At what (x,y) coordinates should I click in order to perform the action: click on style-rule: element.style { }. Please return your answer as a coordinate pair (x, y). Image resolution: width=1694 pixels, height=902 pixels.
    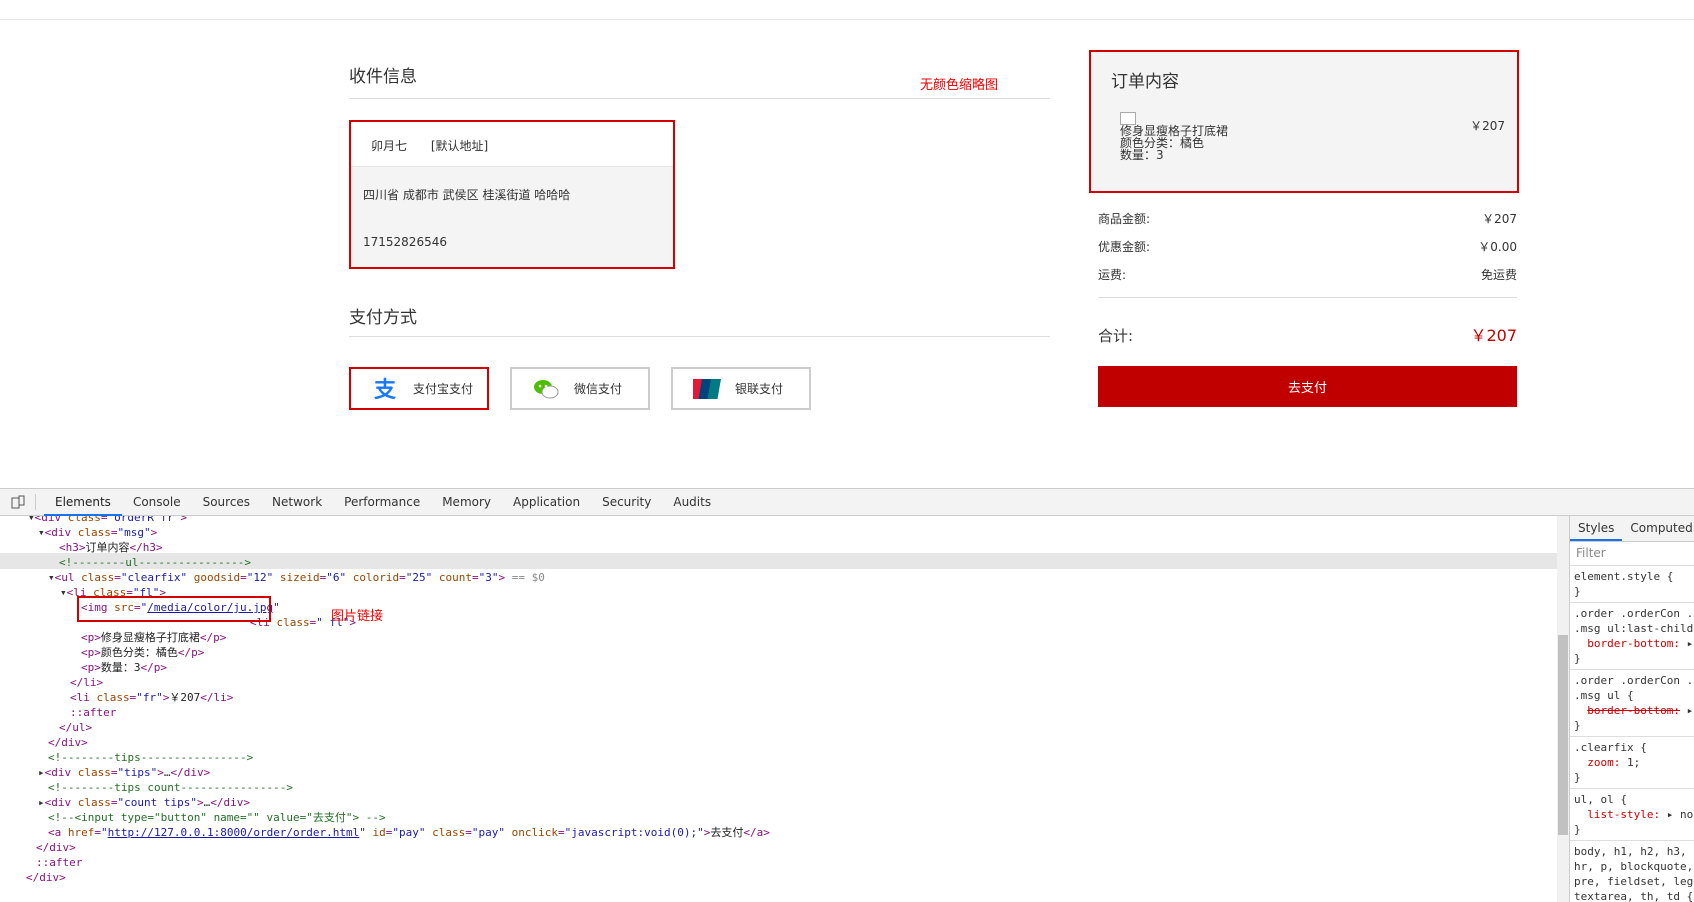
    Looking at the image, I should click on (1632, 584).